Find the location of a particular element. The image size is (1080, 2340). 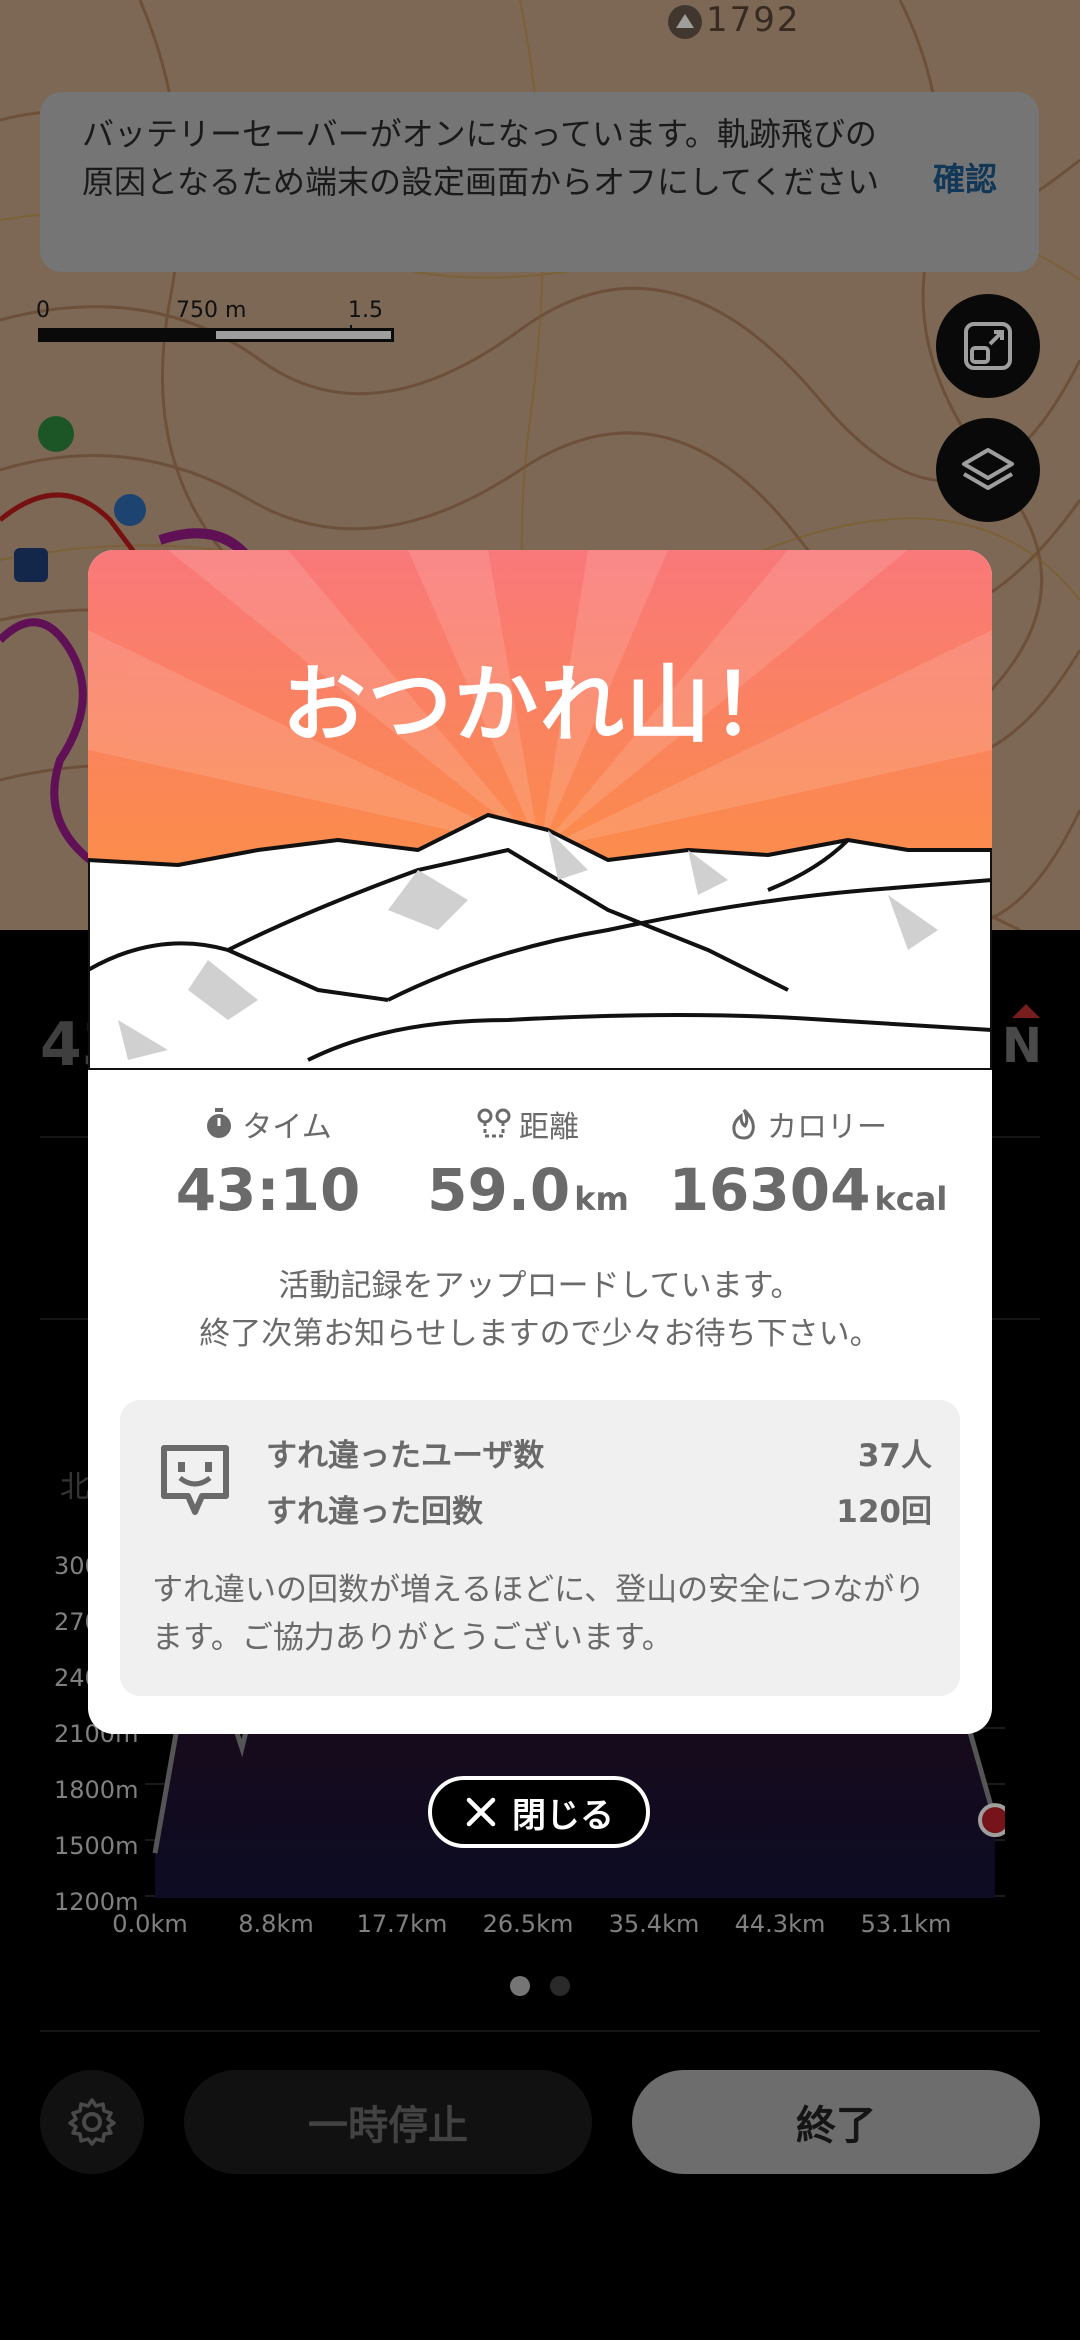

stopwatch-icon is located at coordinates (219, 1123).